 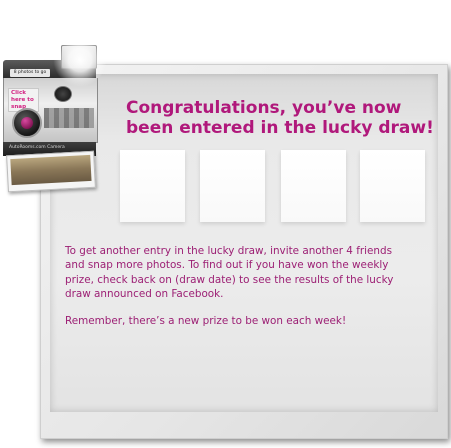 What do you see at coordinates (63, 94) in the screenshot?
I see `viewfinder-icon` at bounding box center [63, 94].